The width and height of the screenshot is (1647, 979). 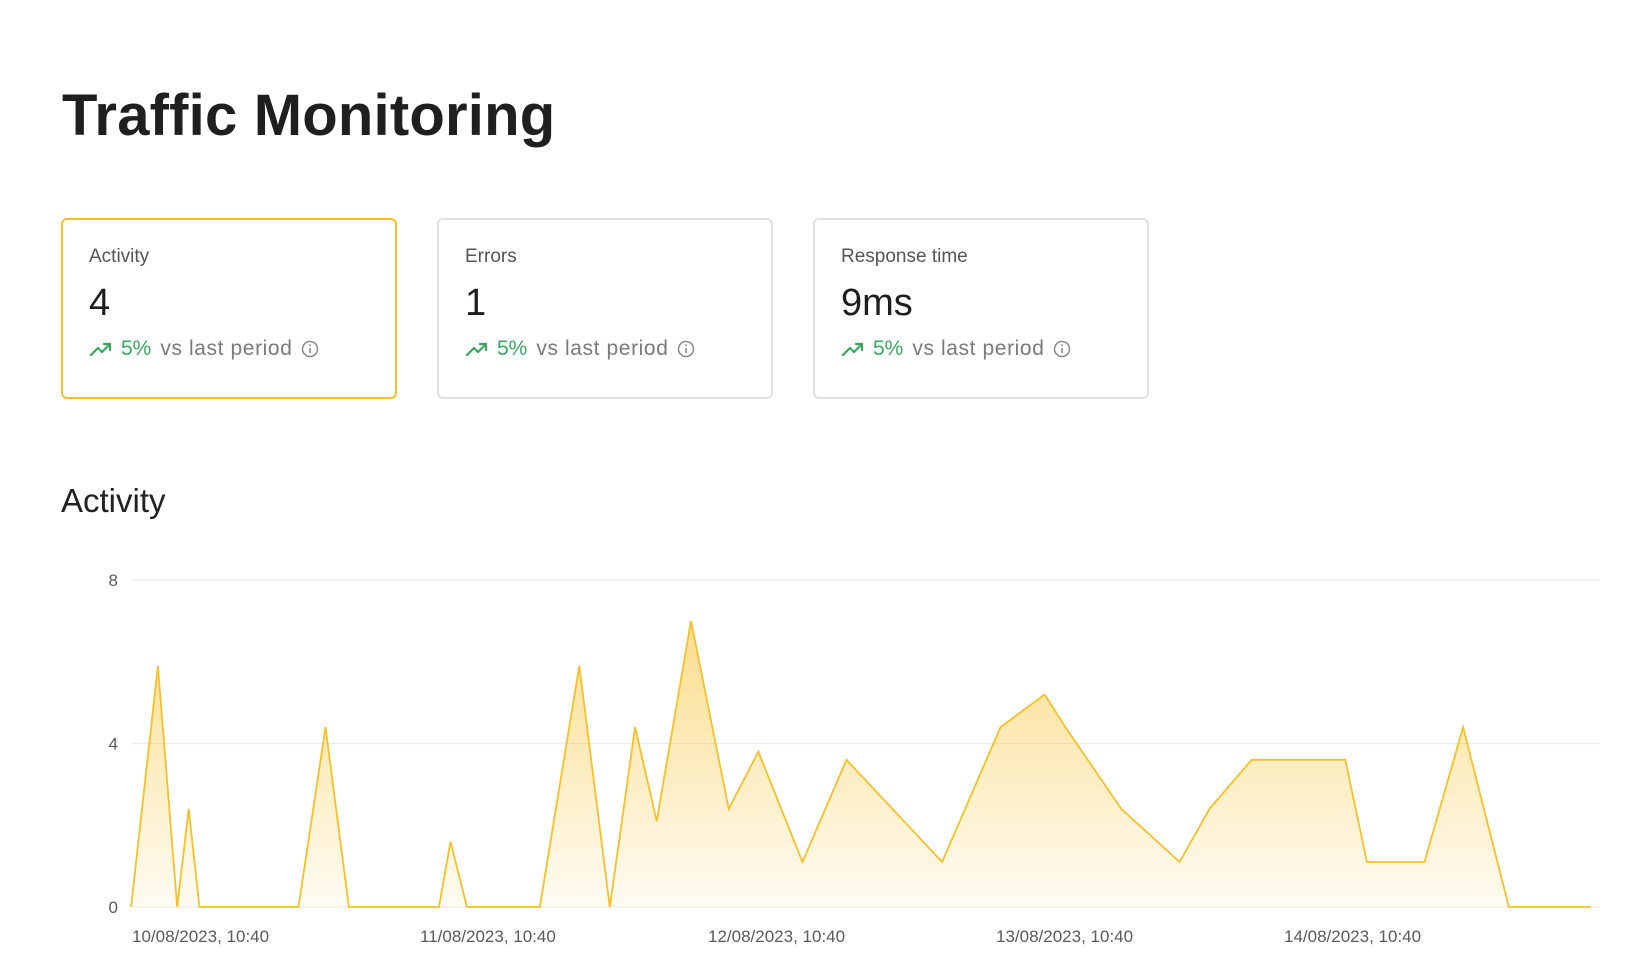 I want to click on page-title: Traffic Monitoring, so click(x=309, y=115).